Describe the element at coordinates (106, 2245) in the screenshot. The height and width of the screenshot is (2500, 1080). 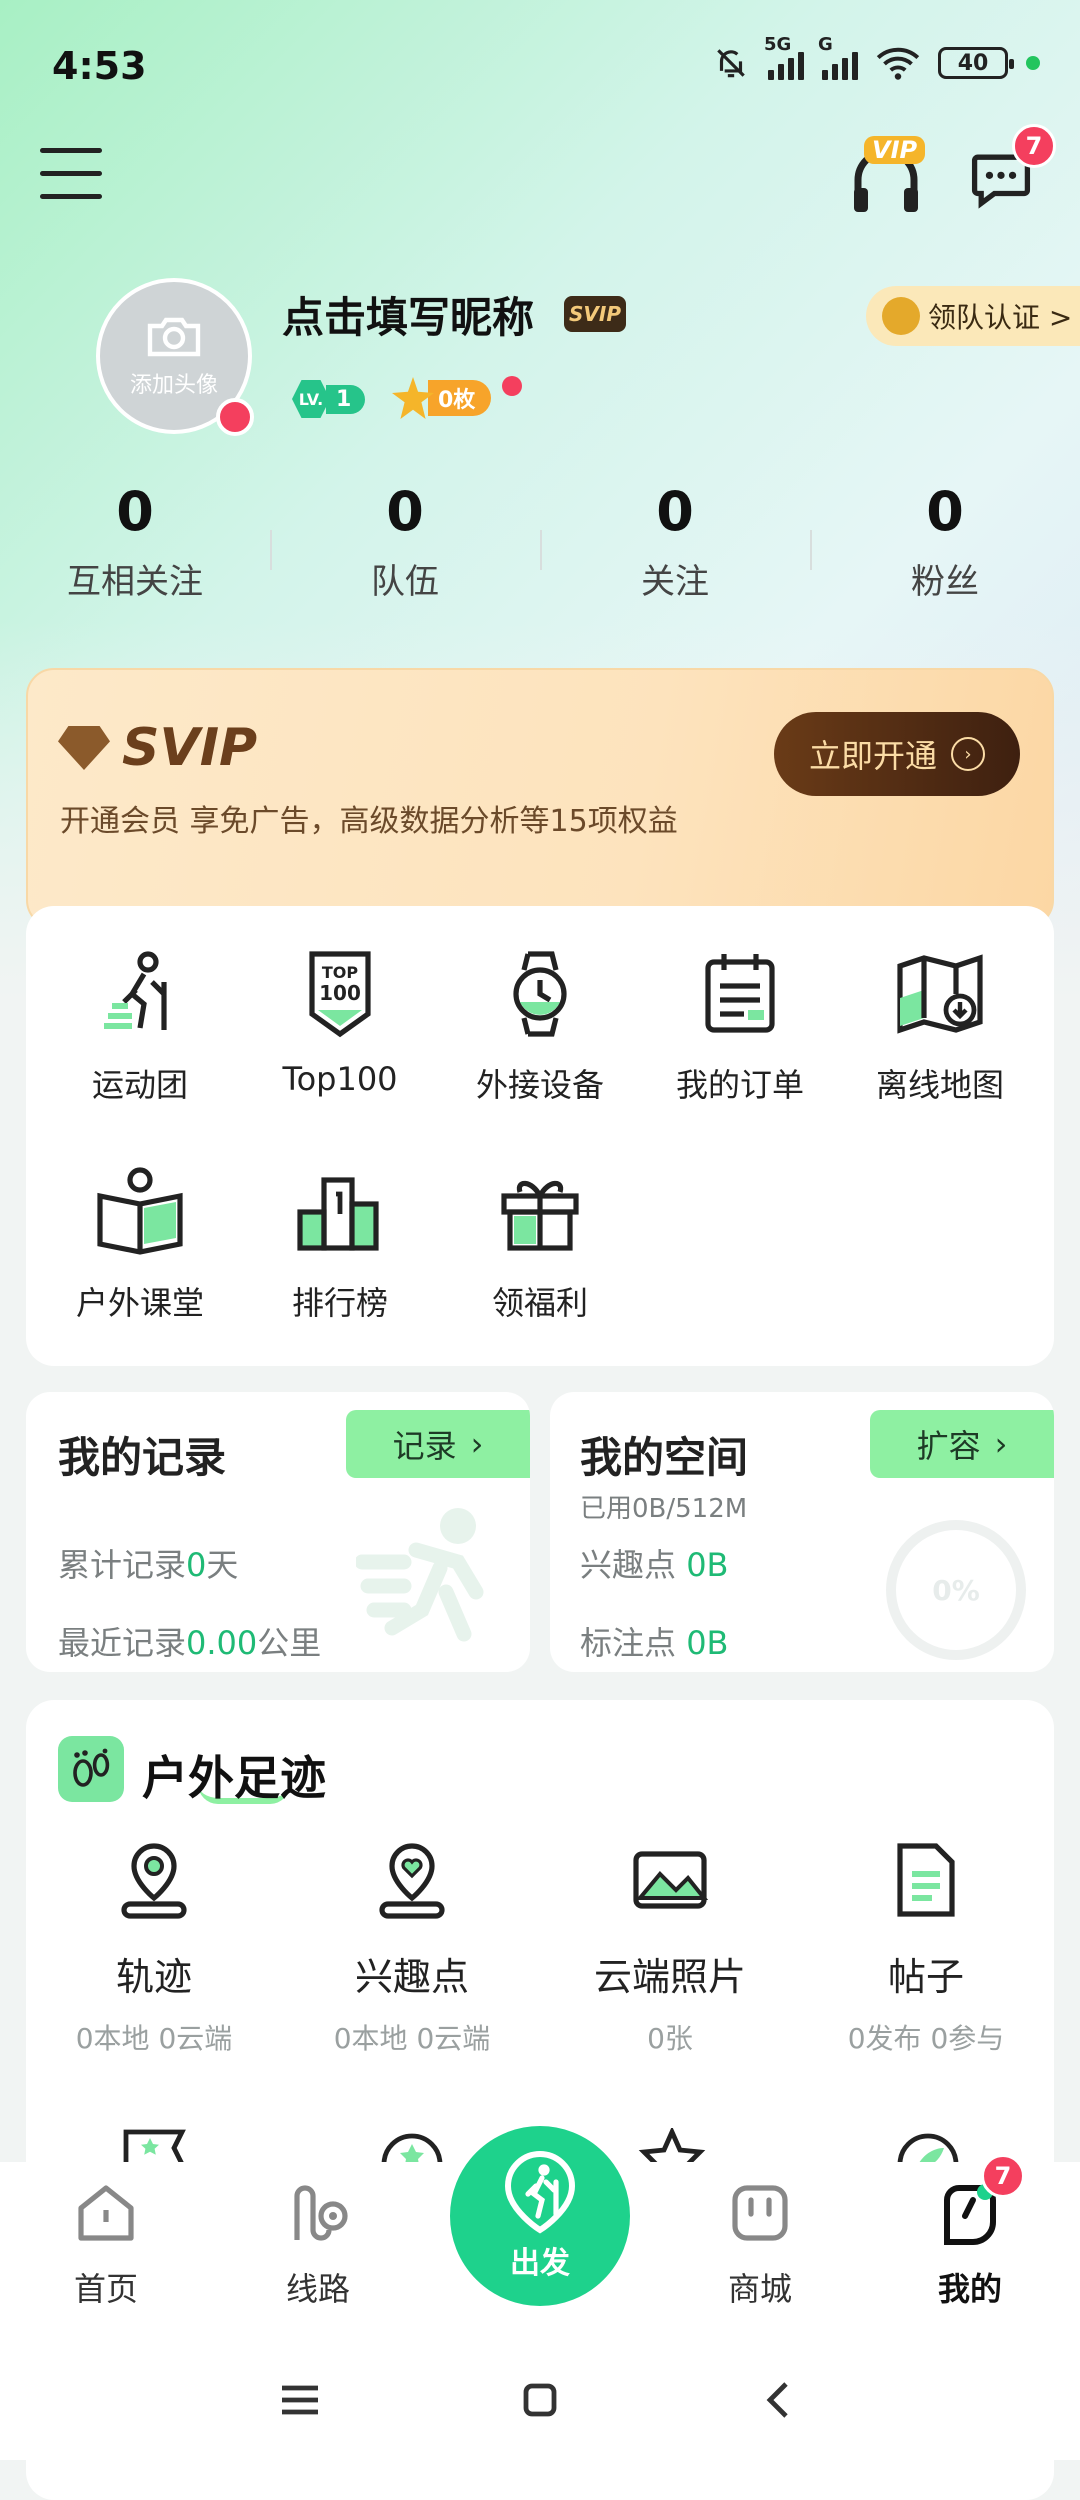
I see `tab-home: 首页` at that location.